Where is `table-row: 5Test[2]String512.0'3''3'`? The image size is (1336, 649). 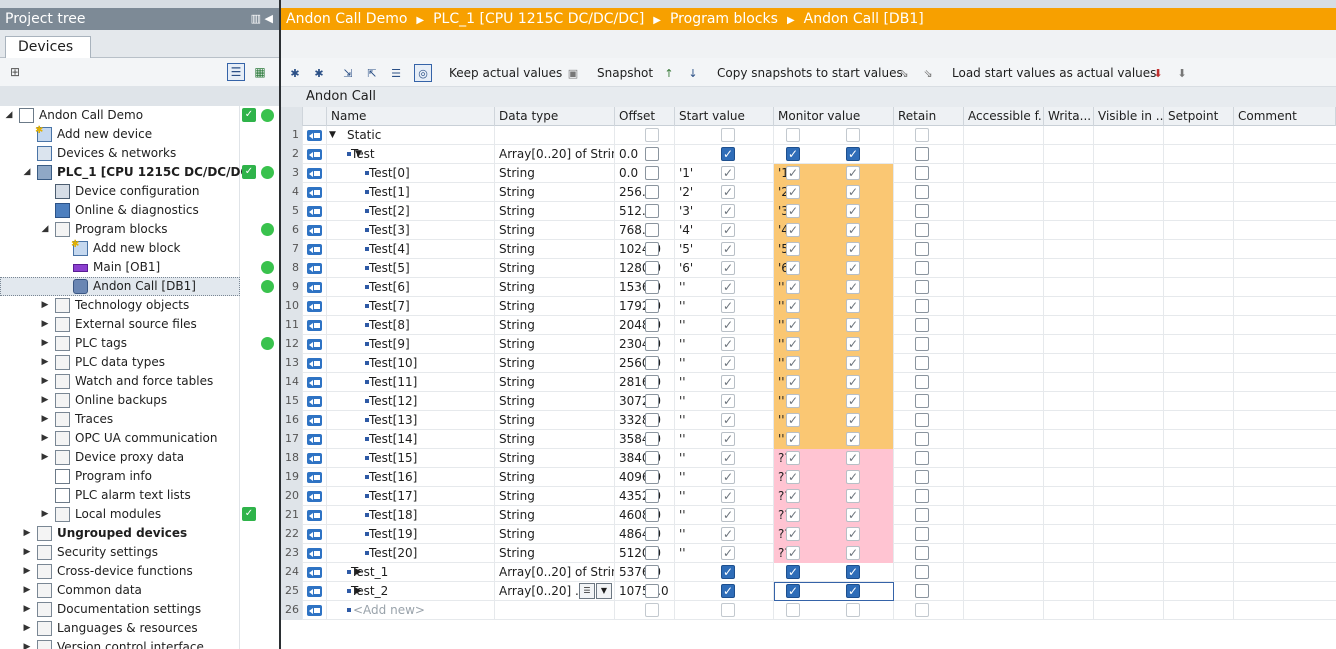
table-row: 5Test[2]String512.0'3''3' is located at coordinates (808, 211).